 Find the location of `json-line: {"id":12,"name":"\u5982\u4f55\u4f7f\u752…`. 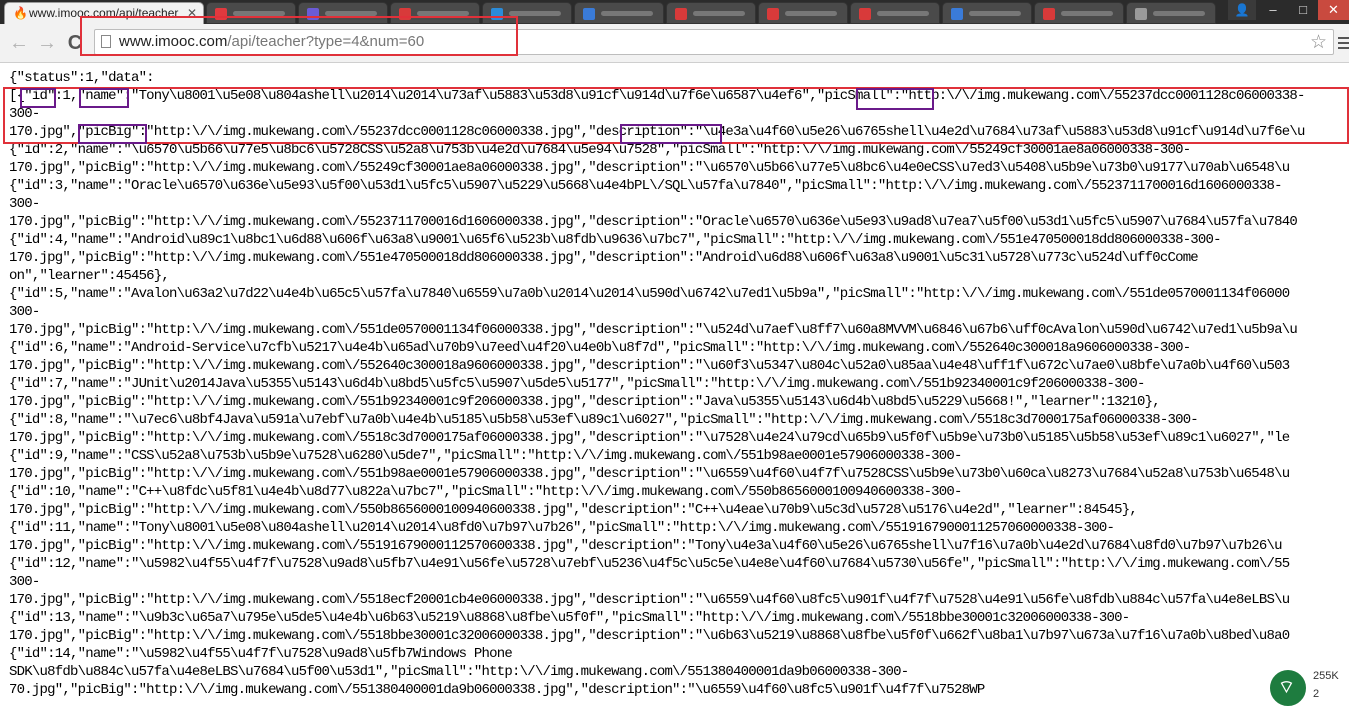

json-line: {"id":12,"name":"\u5982\u4f55\u4f7f\u752… is located at coordinates (649, 564).